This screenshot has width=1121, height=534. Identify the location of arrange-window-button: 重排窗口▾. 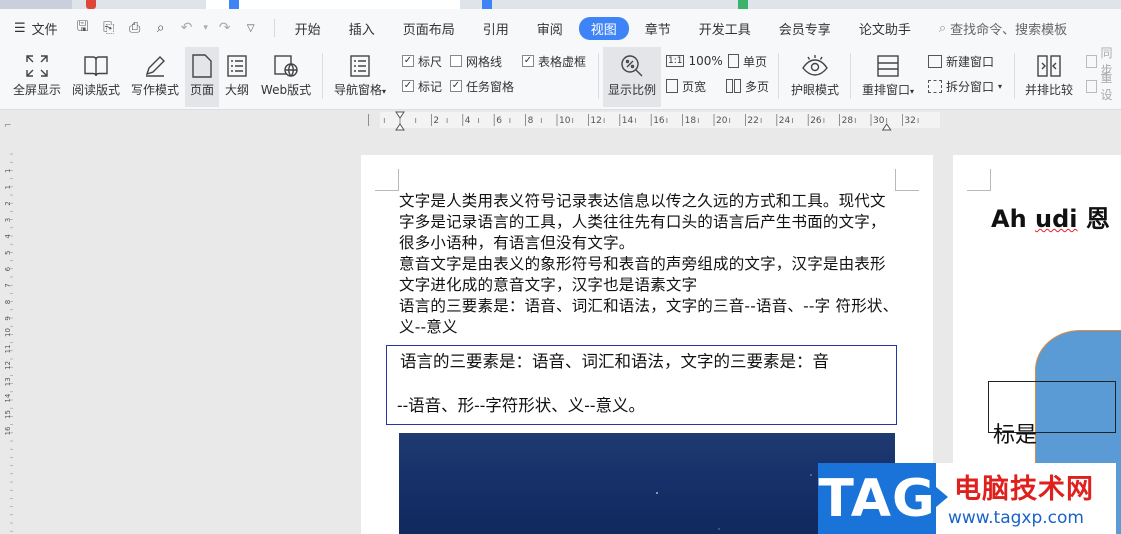
(888, 77).